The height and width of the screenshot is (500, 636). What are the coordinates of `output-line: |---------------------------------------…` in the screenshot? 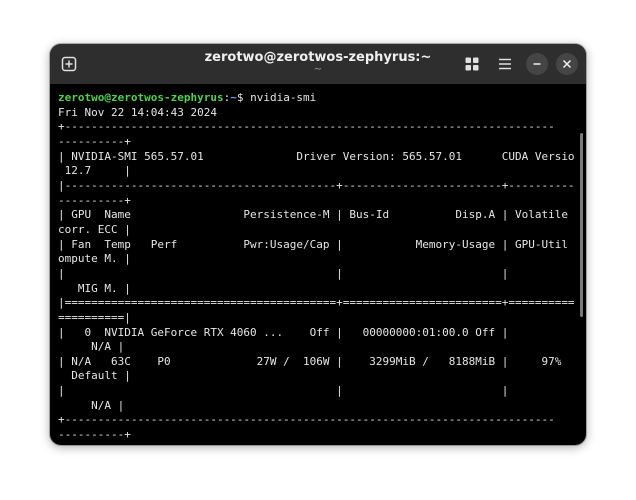 It's located at (316, 185).